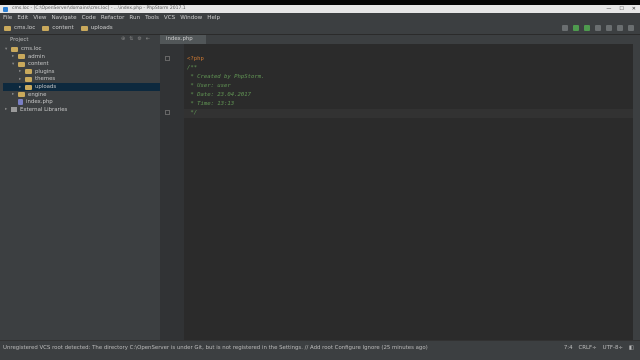 This screenshot has width=640, height=360. I want to click on close-button: ✕, so click(634, 9).